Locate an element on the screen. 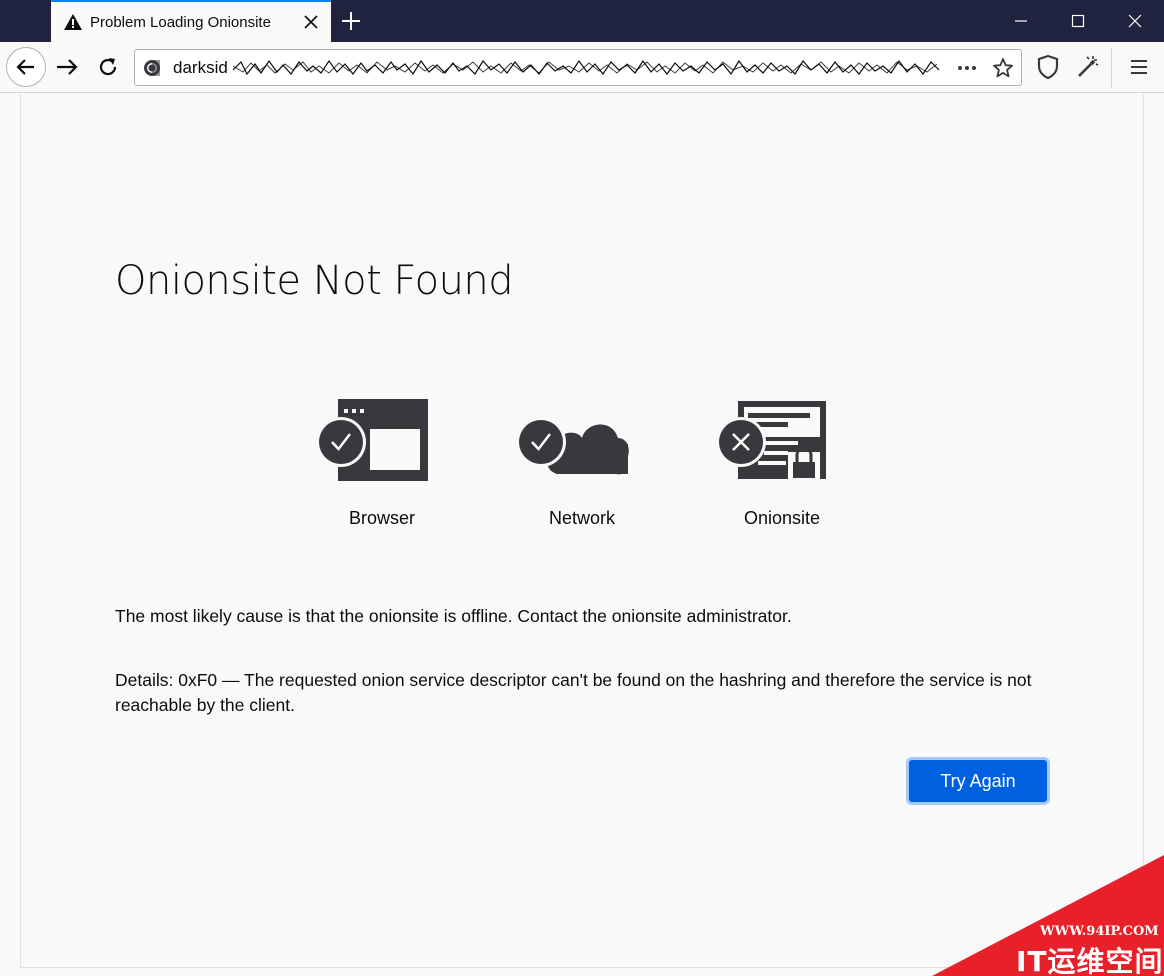  back-arrow-icon is located at coordinates (25, 67).